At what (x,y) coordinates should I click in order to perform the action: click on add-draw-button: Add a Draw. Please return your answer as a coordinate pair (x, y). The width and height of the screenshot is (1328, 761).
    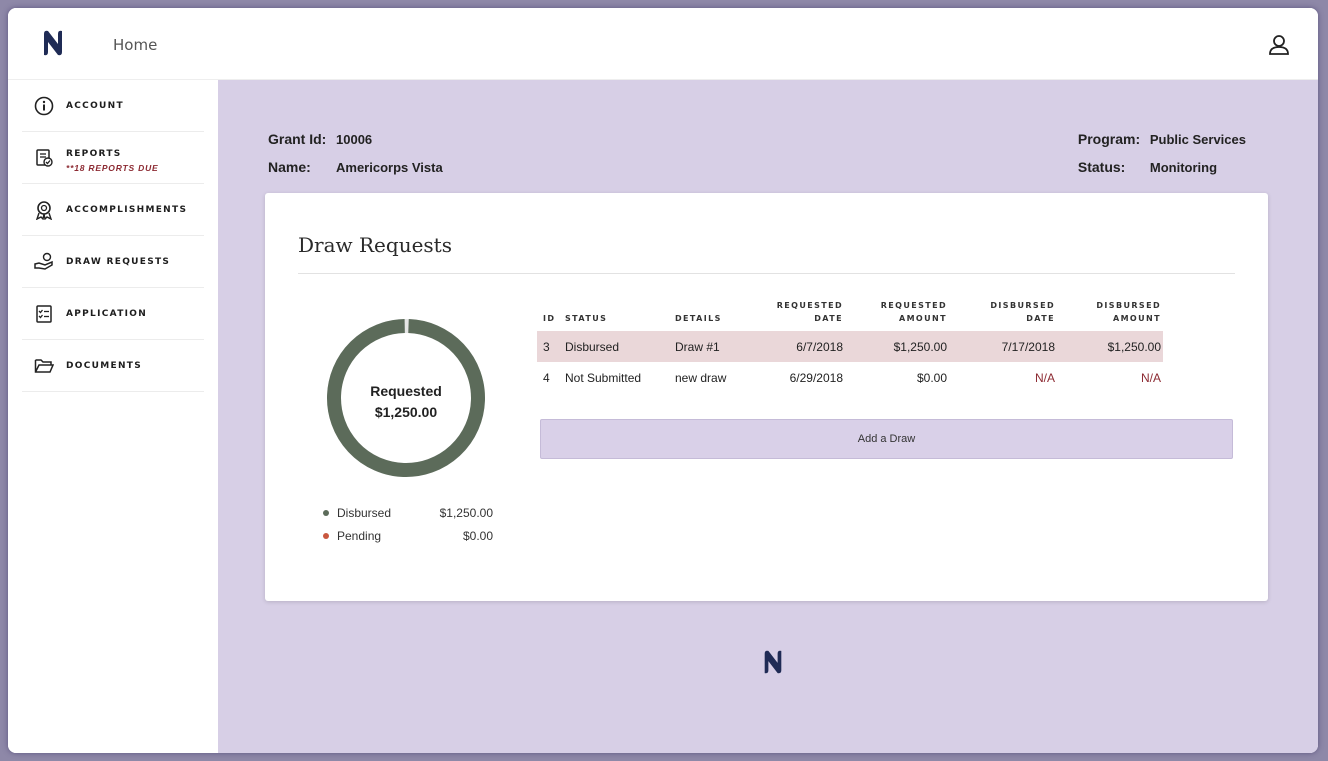
    Looking at the image, I should click on (886, 439).